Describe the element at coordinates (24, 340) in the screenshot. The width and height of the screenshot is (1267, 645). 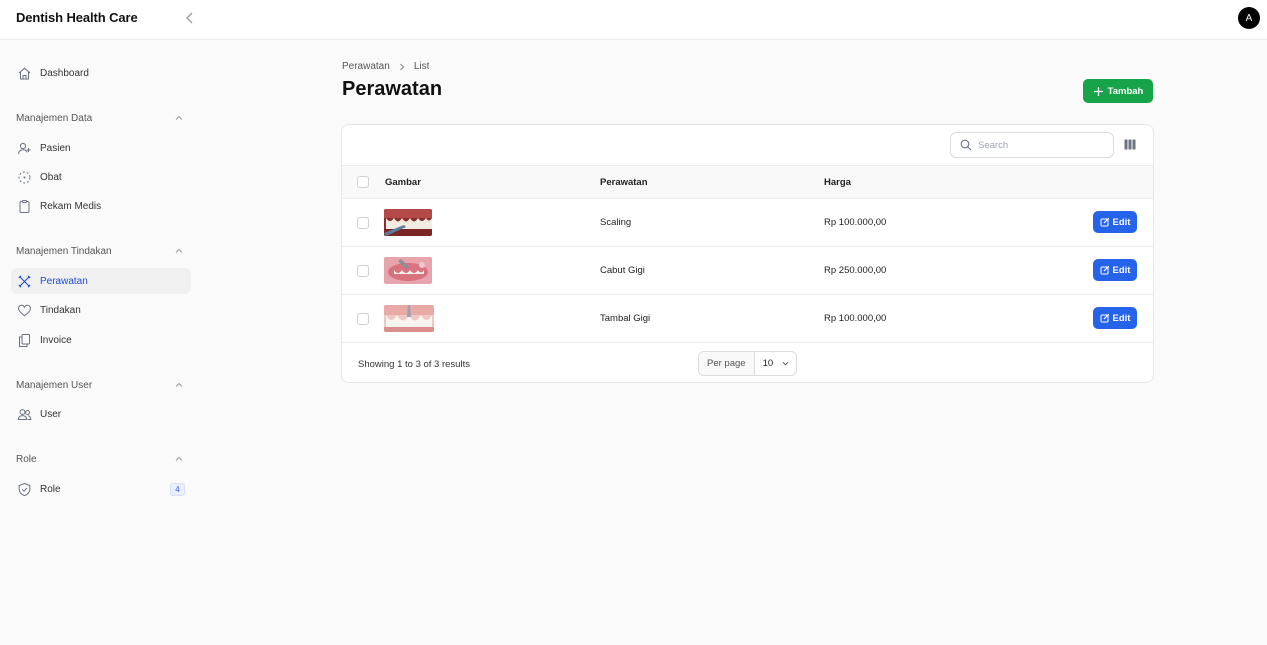
I see `documents-icon` at that location.